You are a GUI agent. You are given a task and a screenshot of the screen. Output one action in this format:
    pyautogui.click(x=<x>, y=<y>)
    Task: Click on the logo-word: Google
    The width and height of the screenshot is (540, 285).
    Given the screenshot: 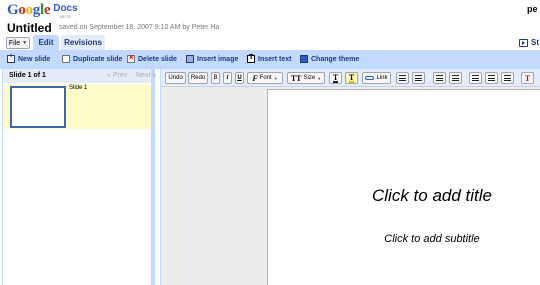 What is the action you would take?
    pyautogui.click(x=29, y=10)
    